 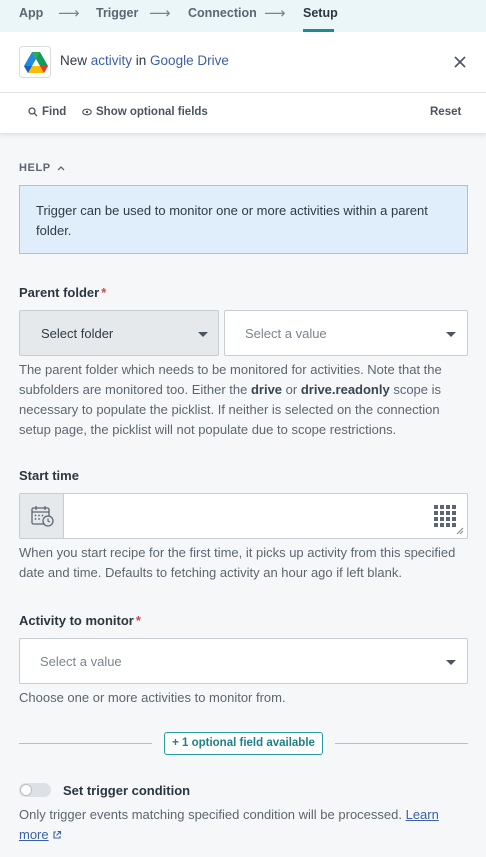 What do you see at coordinates (152, 112) in the screenshot?
I see `optional-label: Show optional fields` at bounding box center [152, 112].